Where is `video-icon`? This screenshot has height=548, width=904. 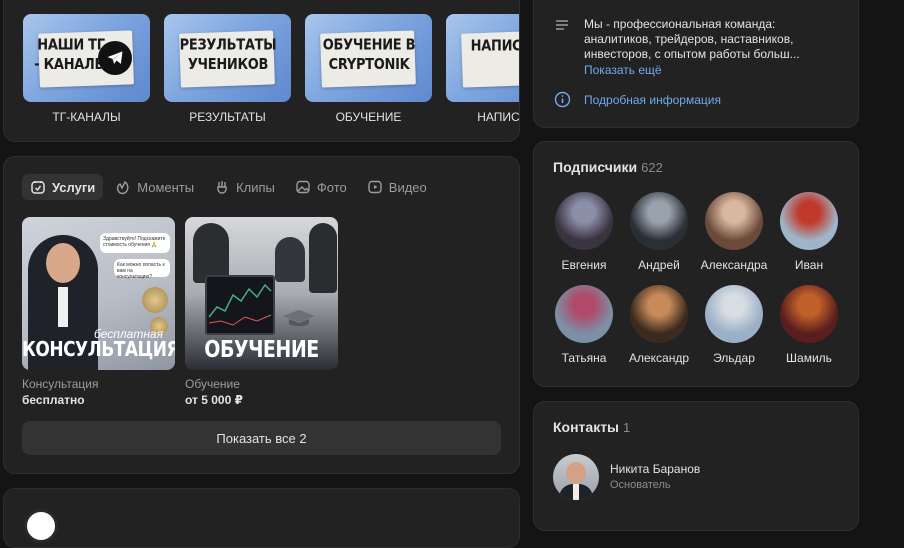
video-icon is located at coordinates (375, 187).